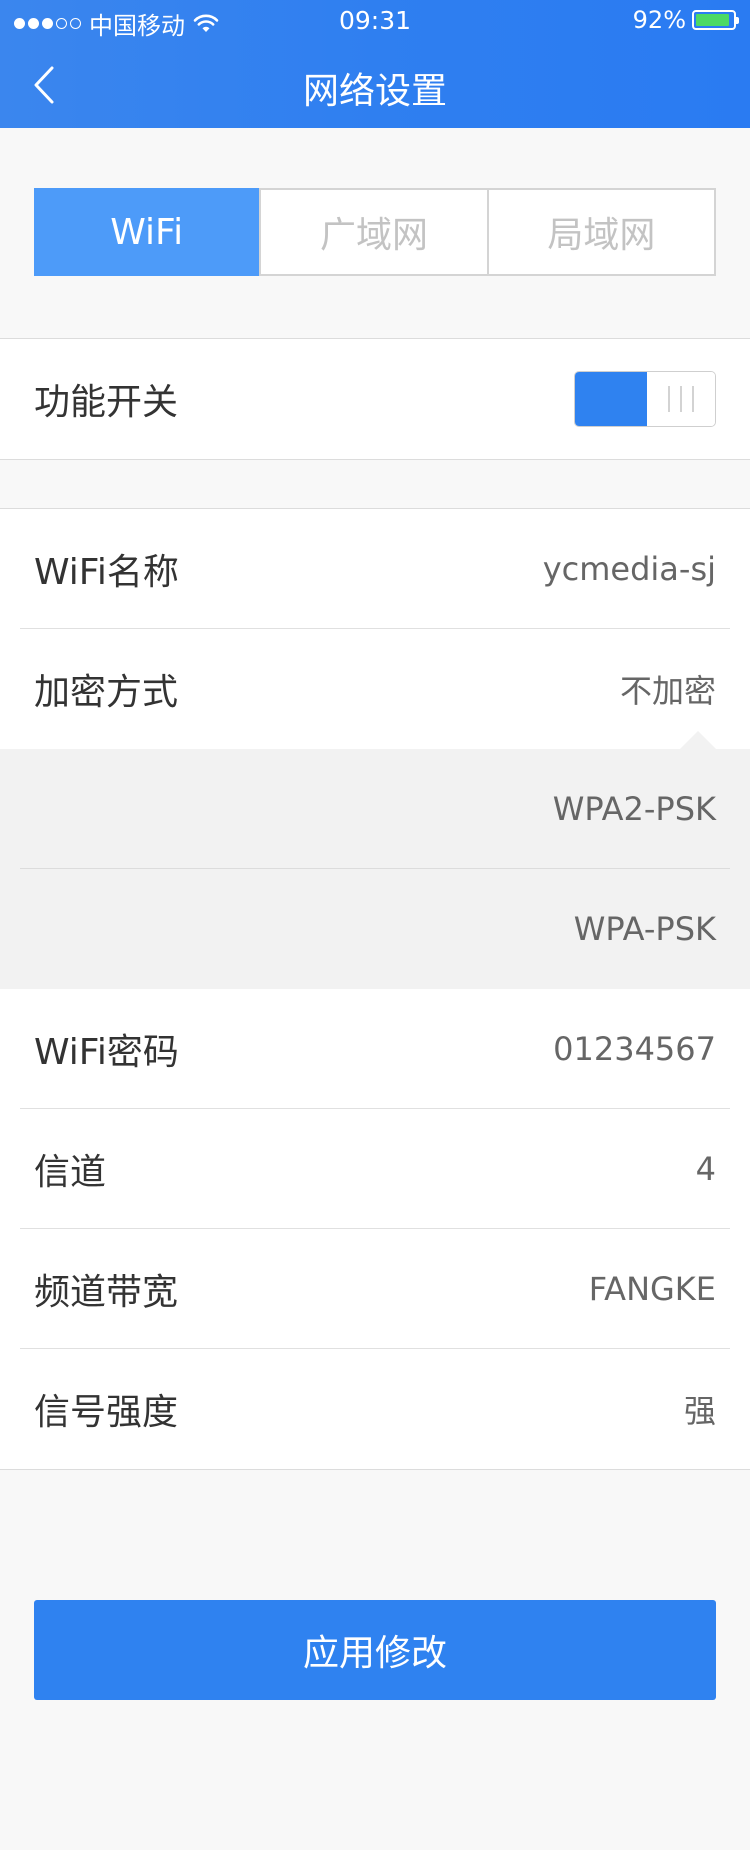 This screenshot has width=750, height=1850. Describe the element at coordinates (375, 1650) in the screenshot. I see `apply-changes-button: 应用修改` at that location.